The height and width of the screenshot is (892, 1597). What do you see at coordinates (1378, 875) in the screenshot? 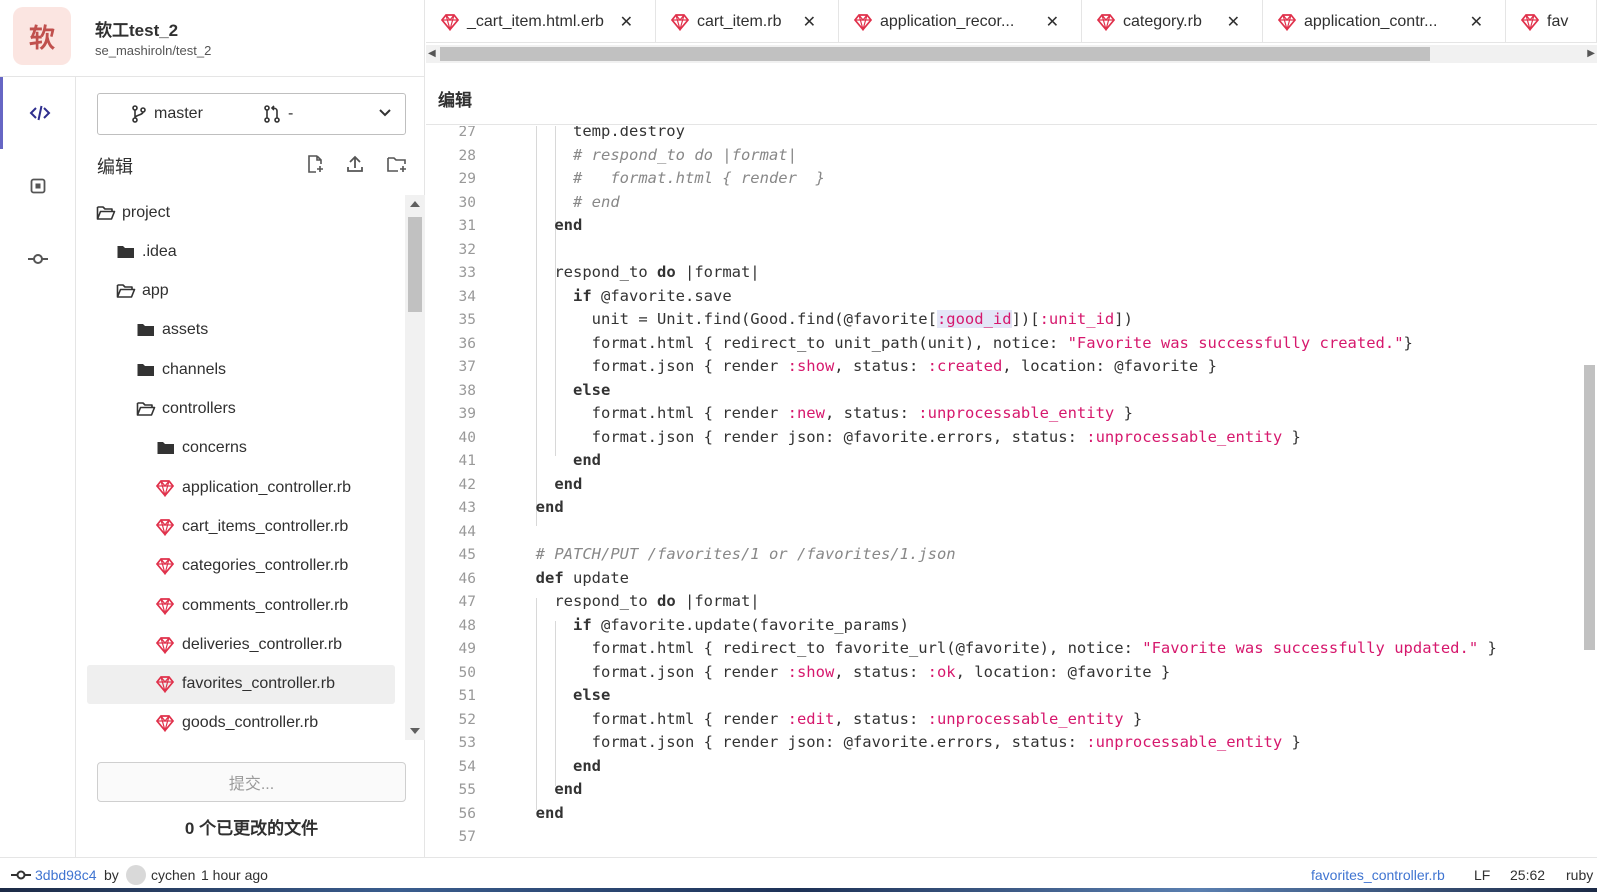
I see `current-file-link: favorites_controller.rb` at bounding box center [1378, 875].